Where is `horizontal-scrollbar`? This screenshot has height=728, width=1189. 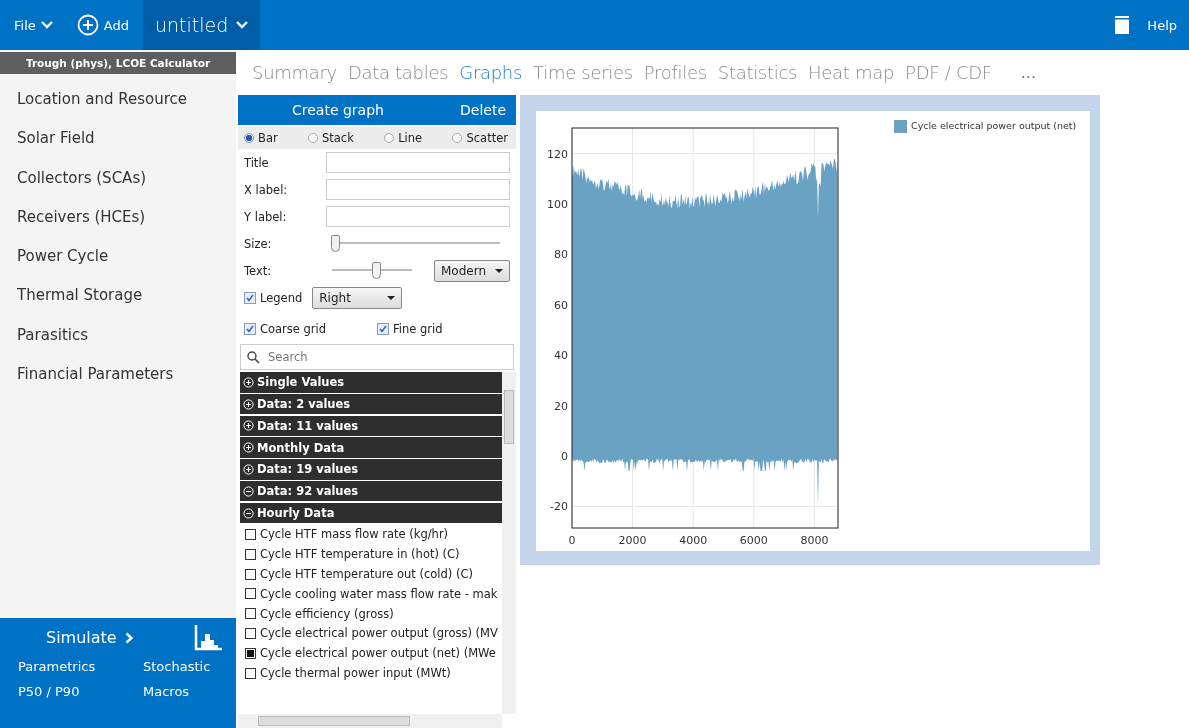 horizontal-scrollbar is located at coordinates (370, 721).